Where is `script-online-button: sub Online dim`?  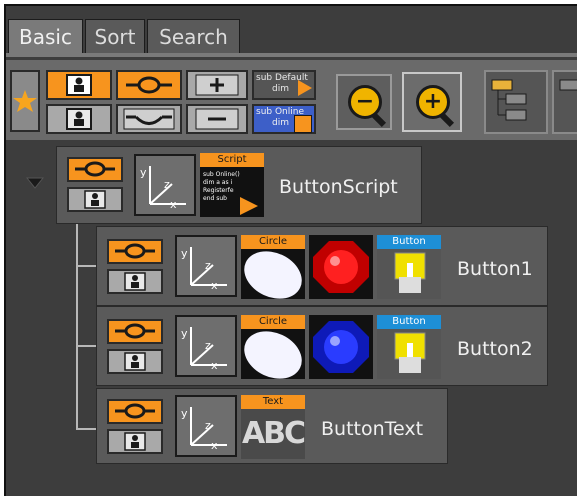
script-online-button: sub Online dim is located at coordinates (284, 119).